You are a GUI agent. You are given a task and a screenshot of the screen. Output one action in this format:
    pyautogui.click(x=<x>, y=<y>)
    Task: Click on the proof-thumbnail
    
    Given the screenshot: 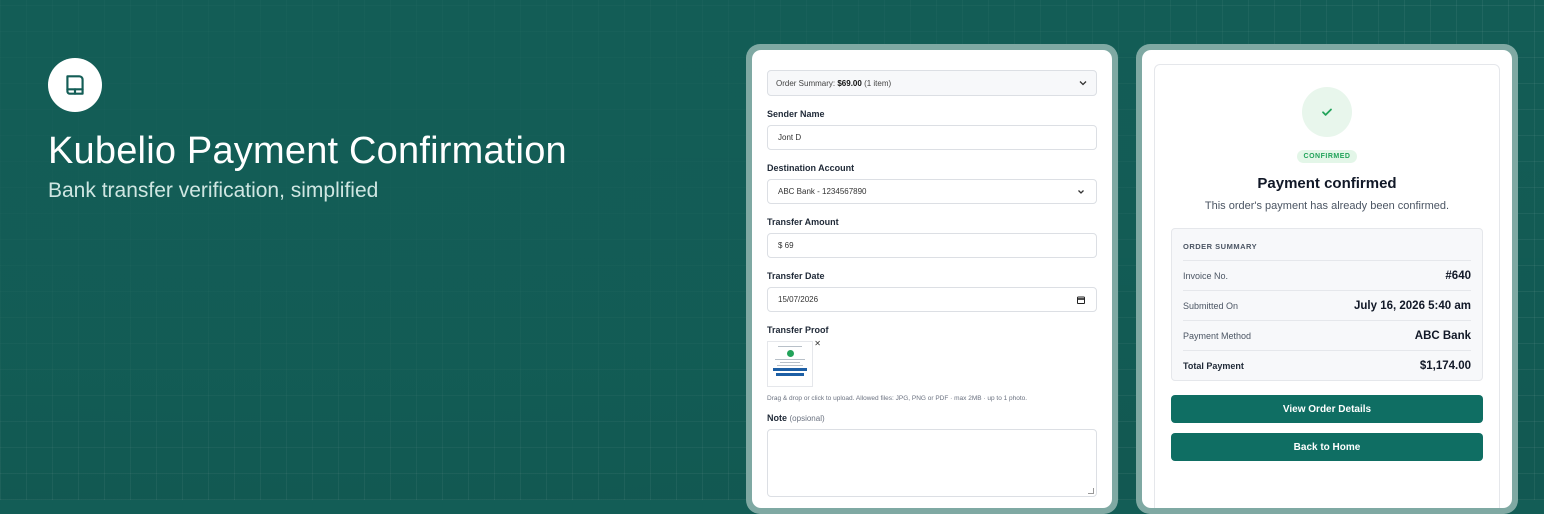 What is the action you would take?
    pyautogui.click(x=790, y=364)
    